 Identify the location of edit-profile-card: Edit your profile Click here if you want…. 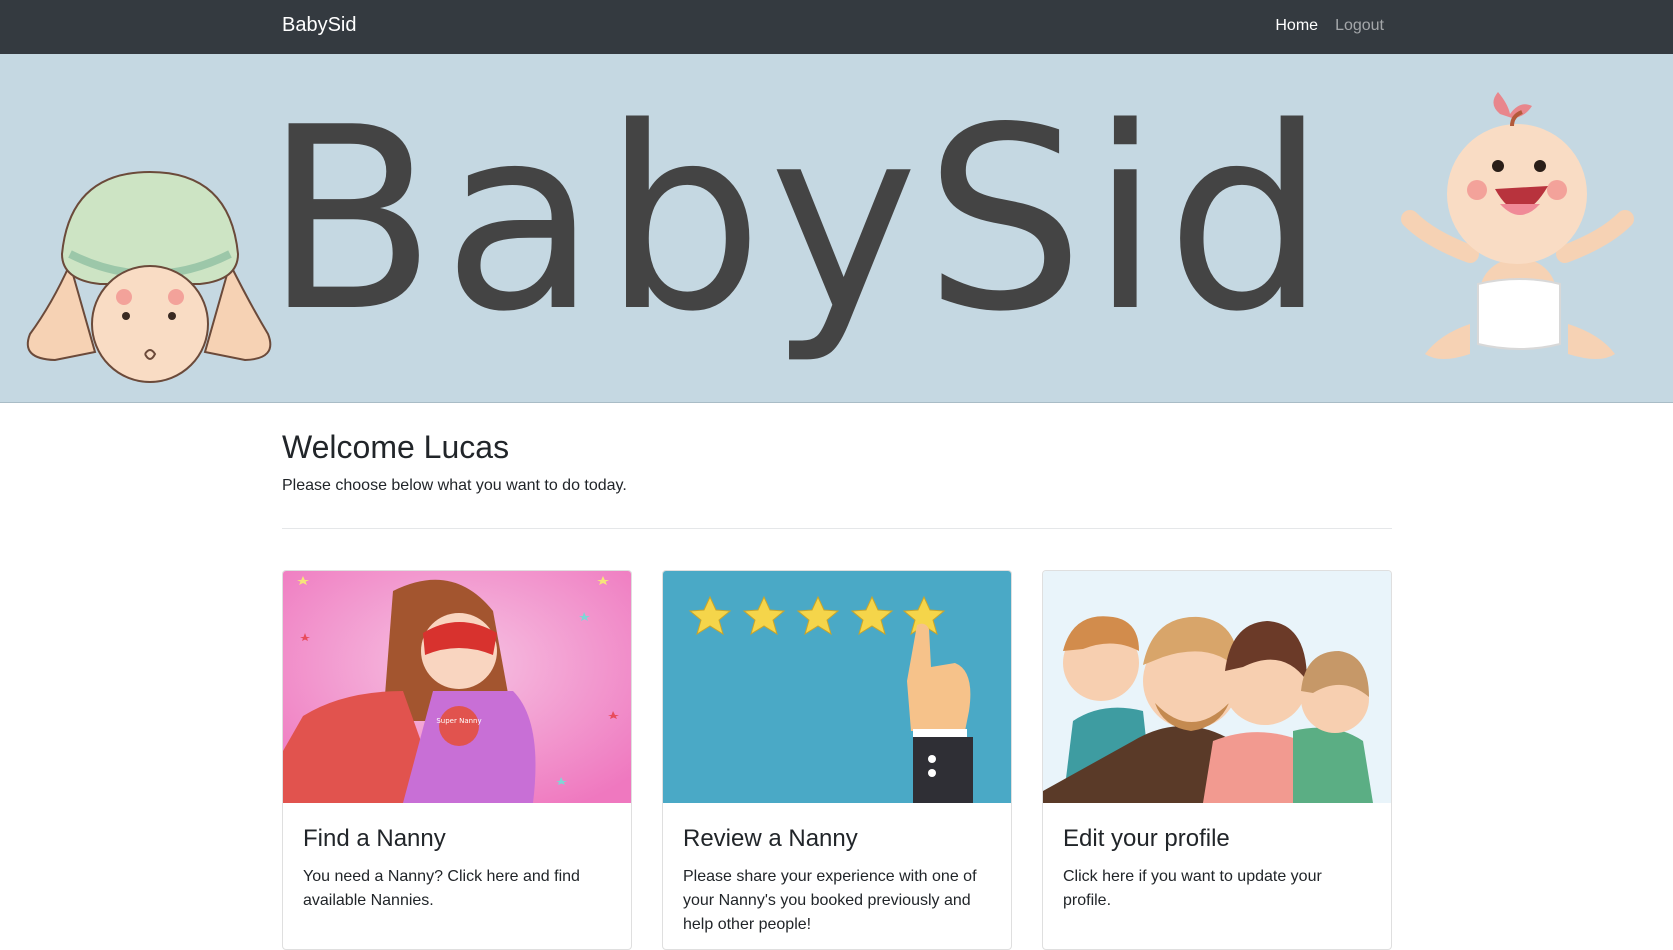
(1217, 760).